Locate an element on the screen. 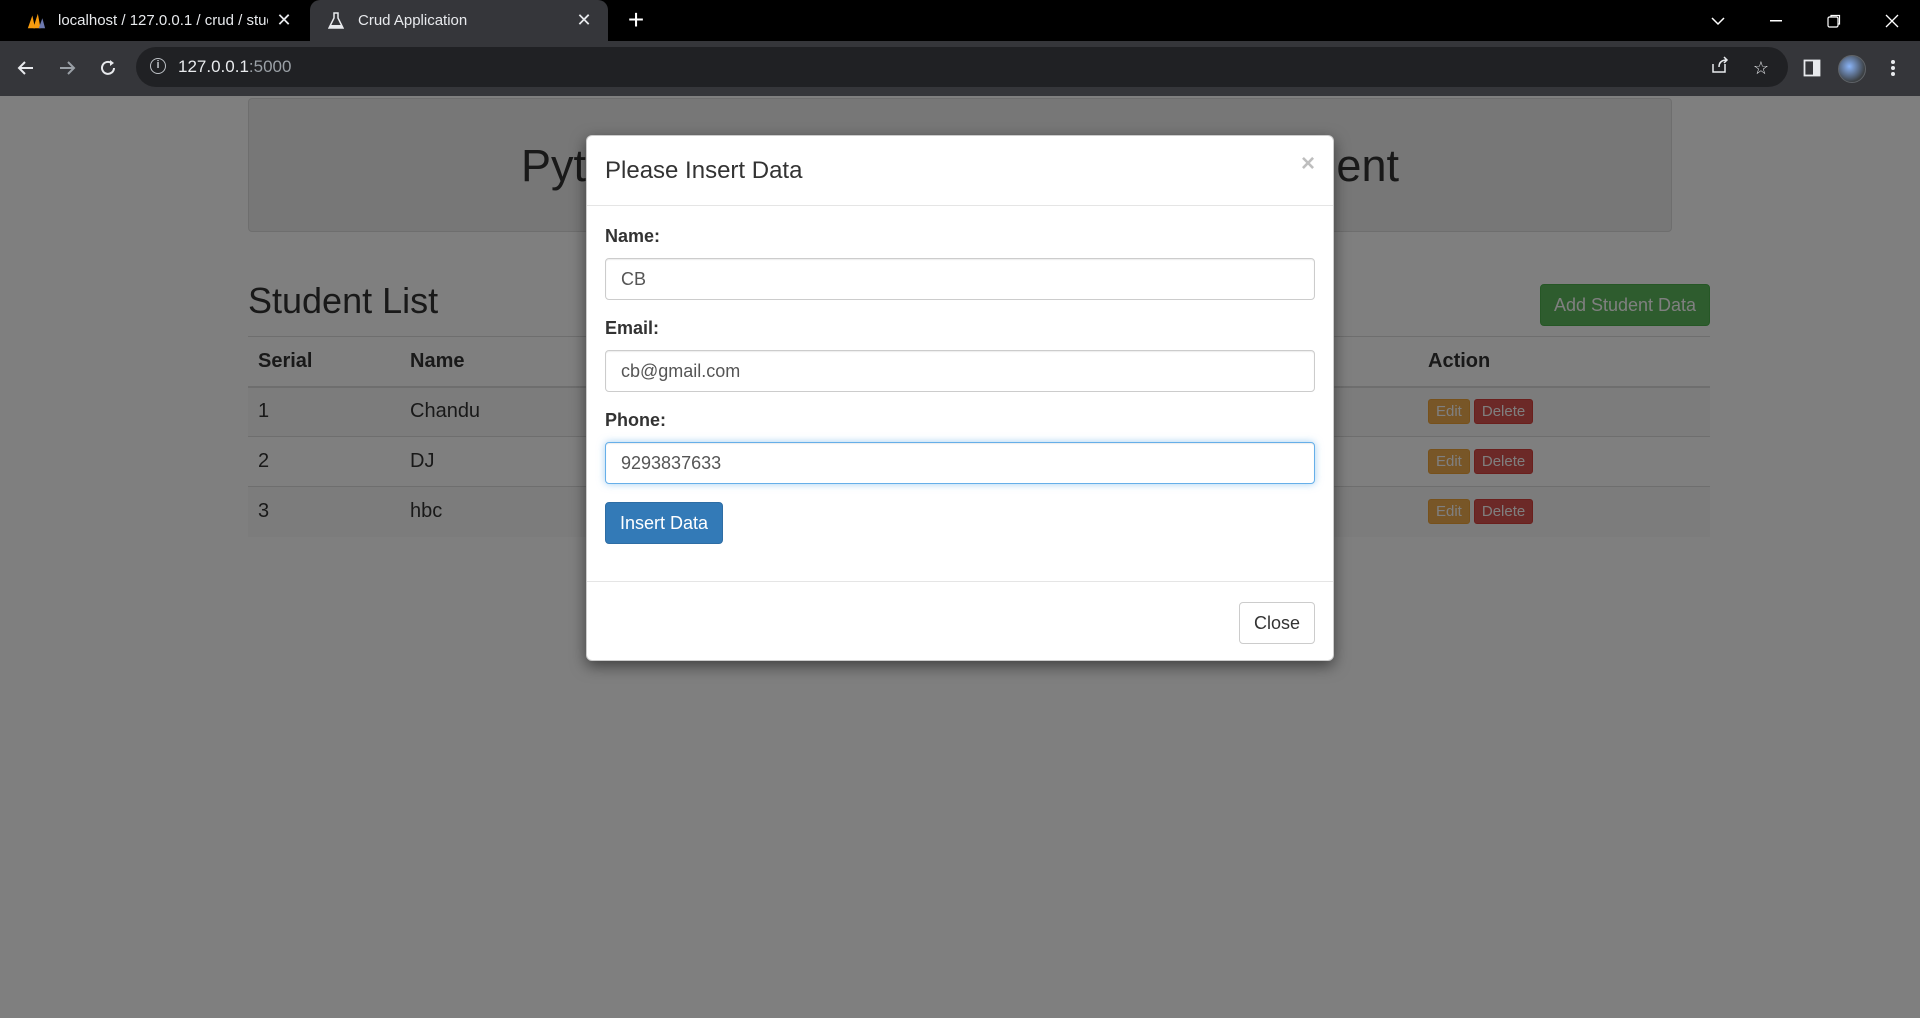  menu-kebab-icon is located at coordinates (1893, 68).